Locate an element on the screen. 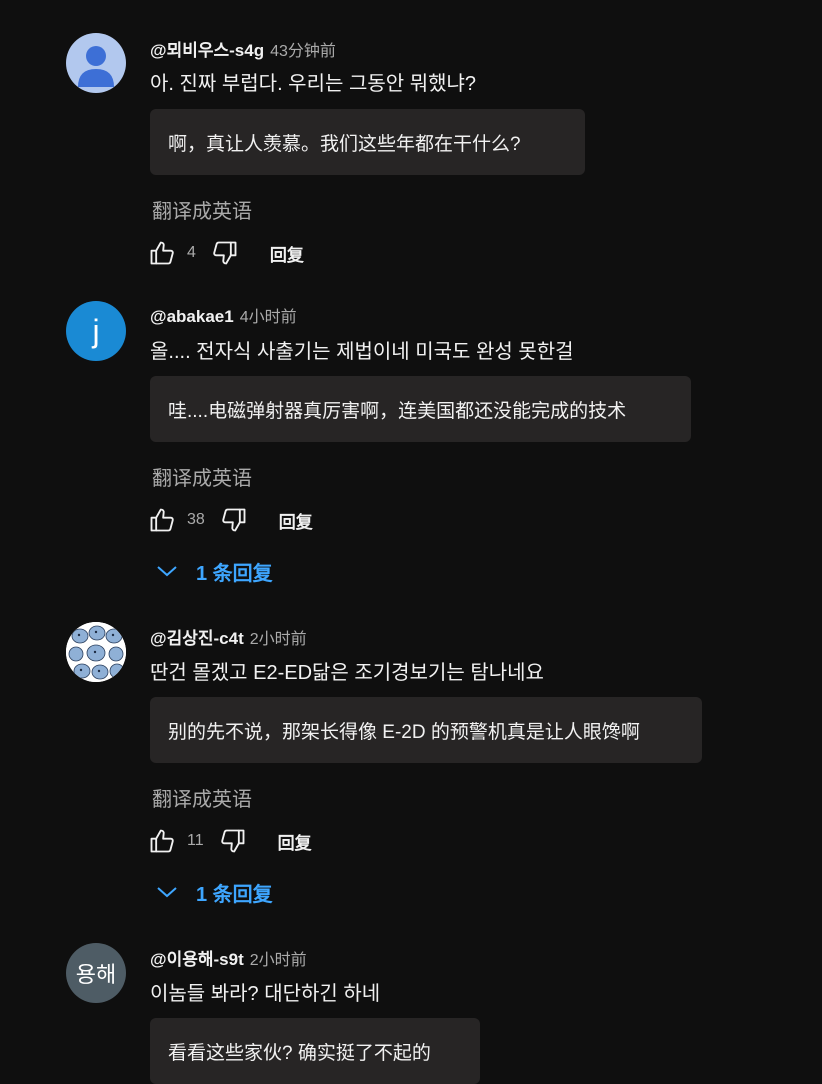 This screenshot has height=1084, width=822. like-count: 38 is located at coordinates (196, 519).